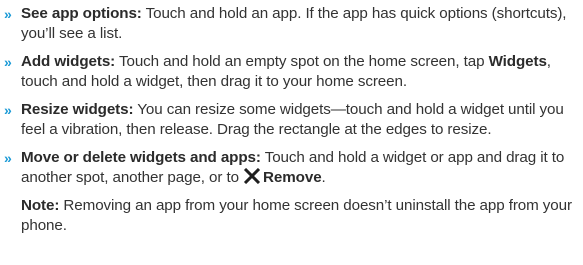 The image size is (583, 265). Describe the element at coordinates (77, 109) in the screenshot. I see `item-title: Resize widgets:` at that location.